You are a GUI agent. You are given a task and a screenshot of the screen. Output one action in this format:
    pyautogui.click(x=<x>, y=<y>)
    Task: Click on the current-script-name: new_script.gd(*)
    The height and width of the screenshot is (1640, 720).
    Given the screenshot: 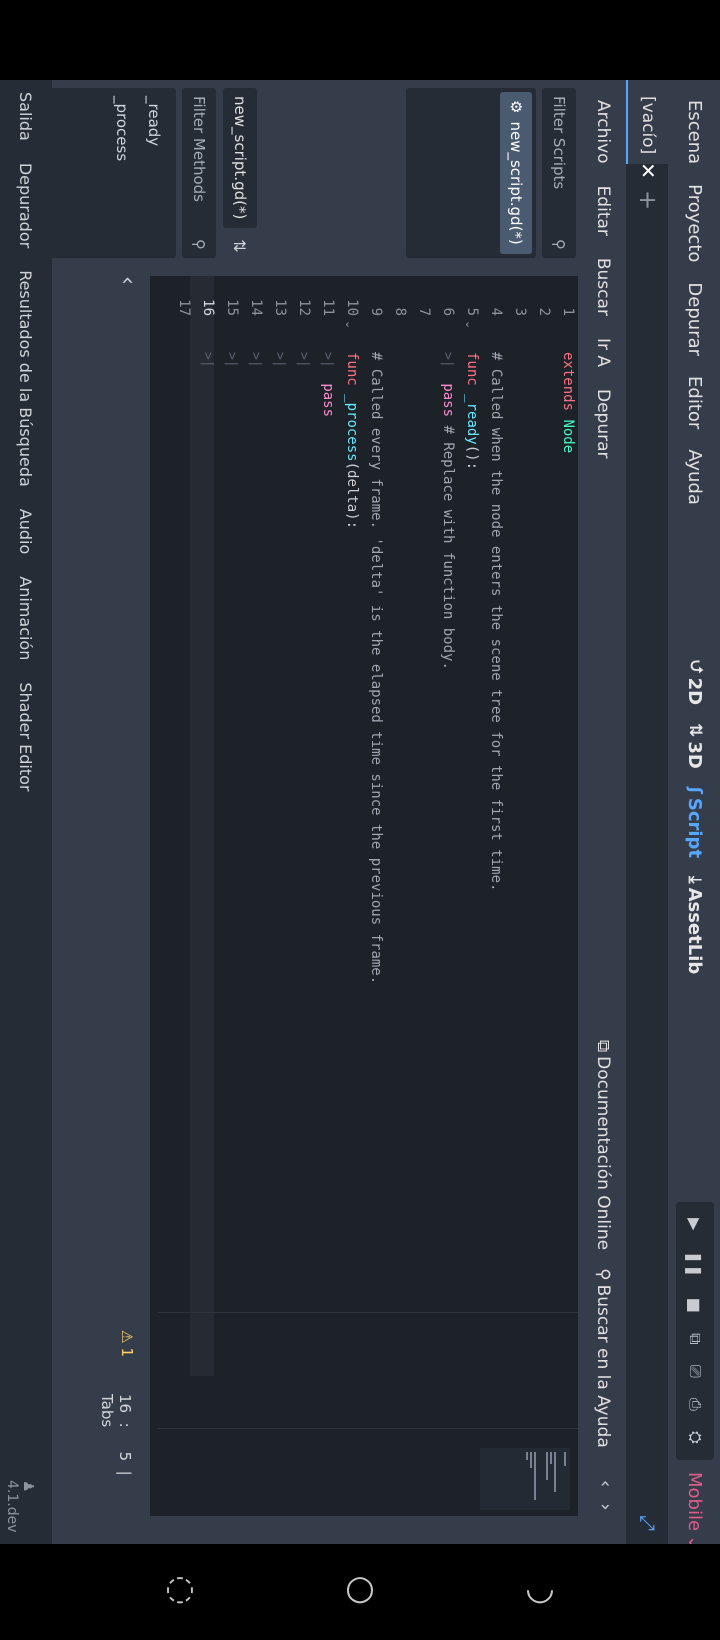 What is the action you would take?
    pyautogui.click(x=240, y=158)
    